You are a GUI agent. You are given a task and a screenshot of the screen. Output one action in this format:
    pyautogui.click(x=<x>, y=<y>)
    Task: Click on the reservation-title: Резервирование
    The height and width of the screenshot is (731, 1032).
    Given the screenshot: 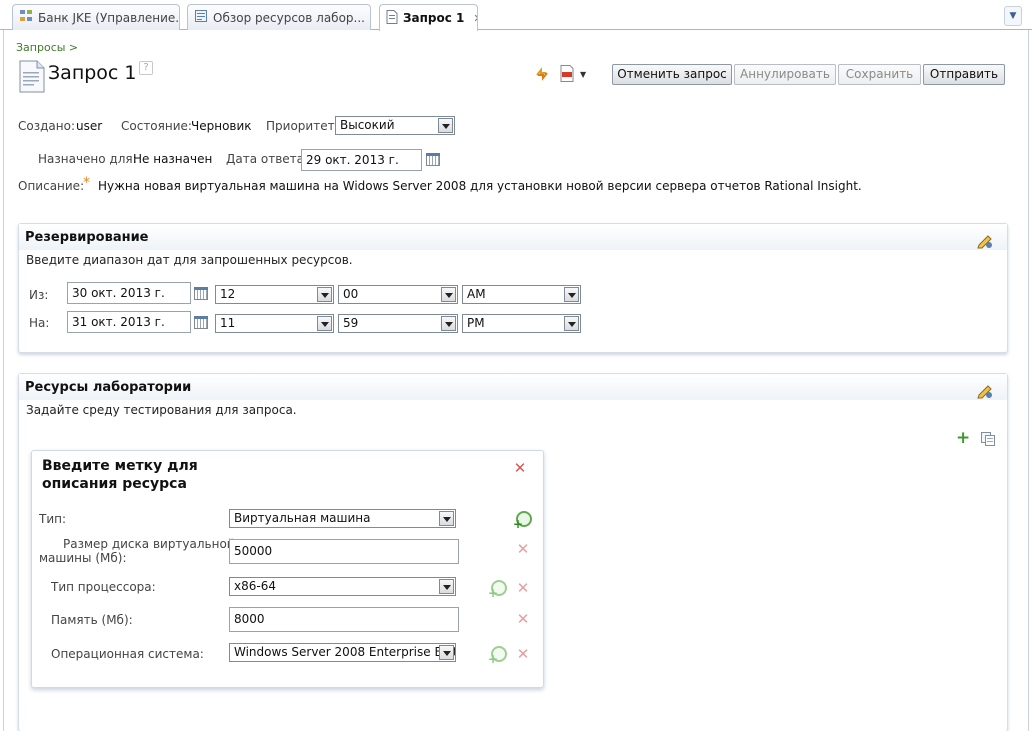 What is the action you would take?
    pyautogui.click(x=87, y=237)
    